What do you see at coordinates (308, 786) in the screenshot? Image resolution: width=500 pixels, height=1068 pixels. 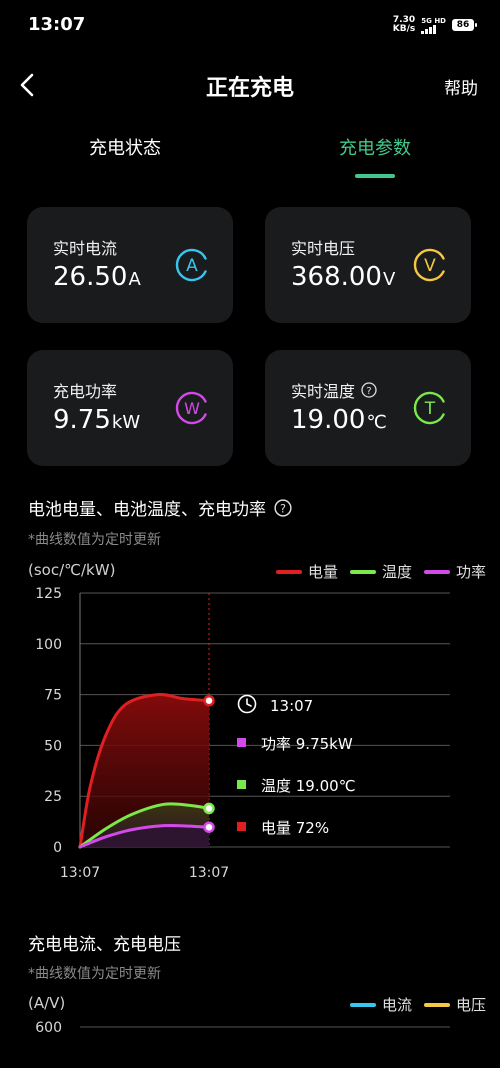 I see `tooltip-temperature: 温度 19.00℃` at bounding box center [308, 786].